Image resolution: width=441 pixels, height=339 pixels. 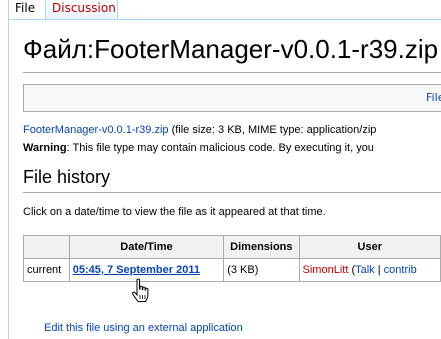 I want to click on tab-file: File, so click(x=27, y=9).